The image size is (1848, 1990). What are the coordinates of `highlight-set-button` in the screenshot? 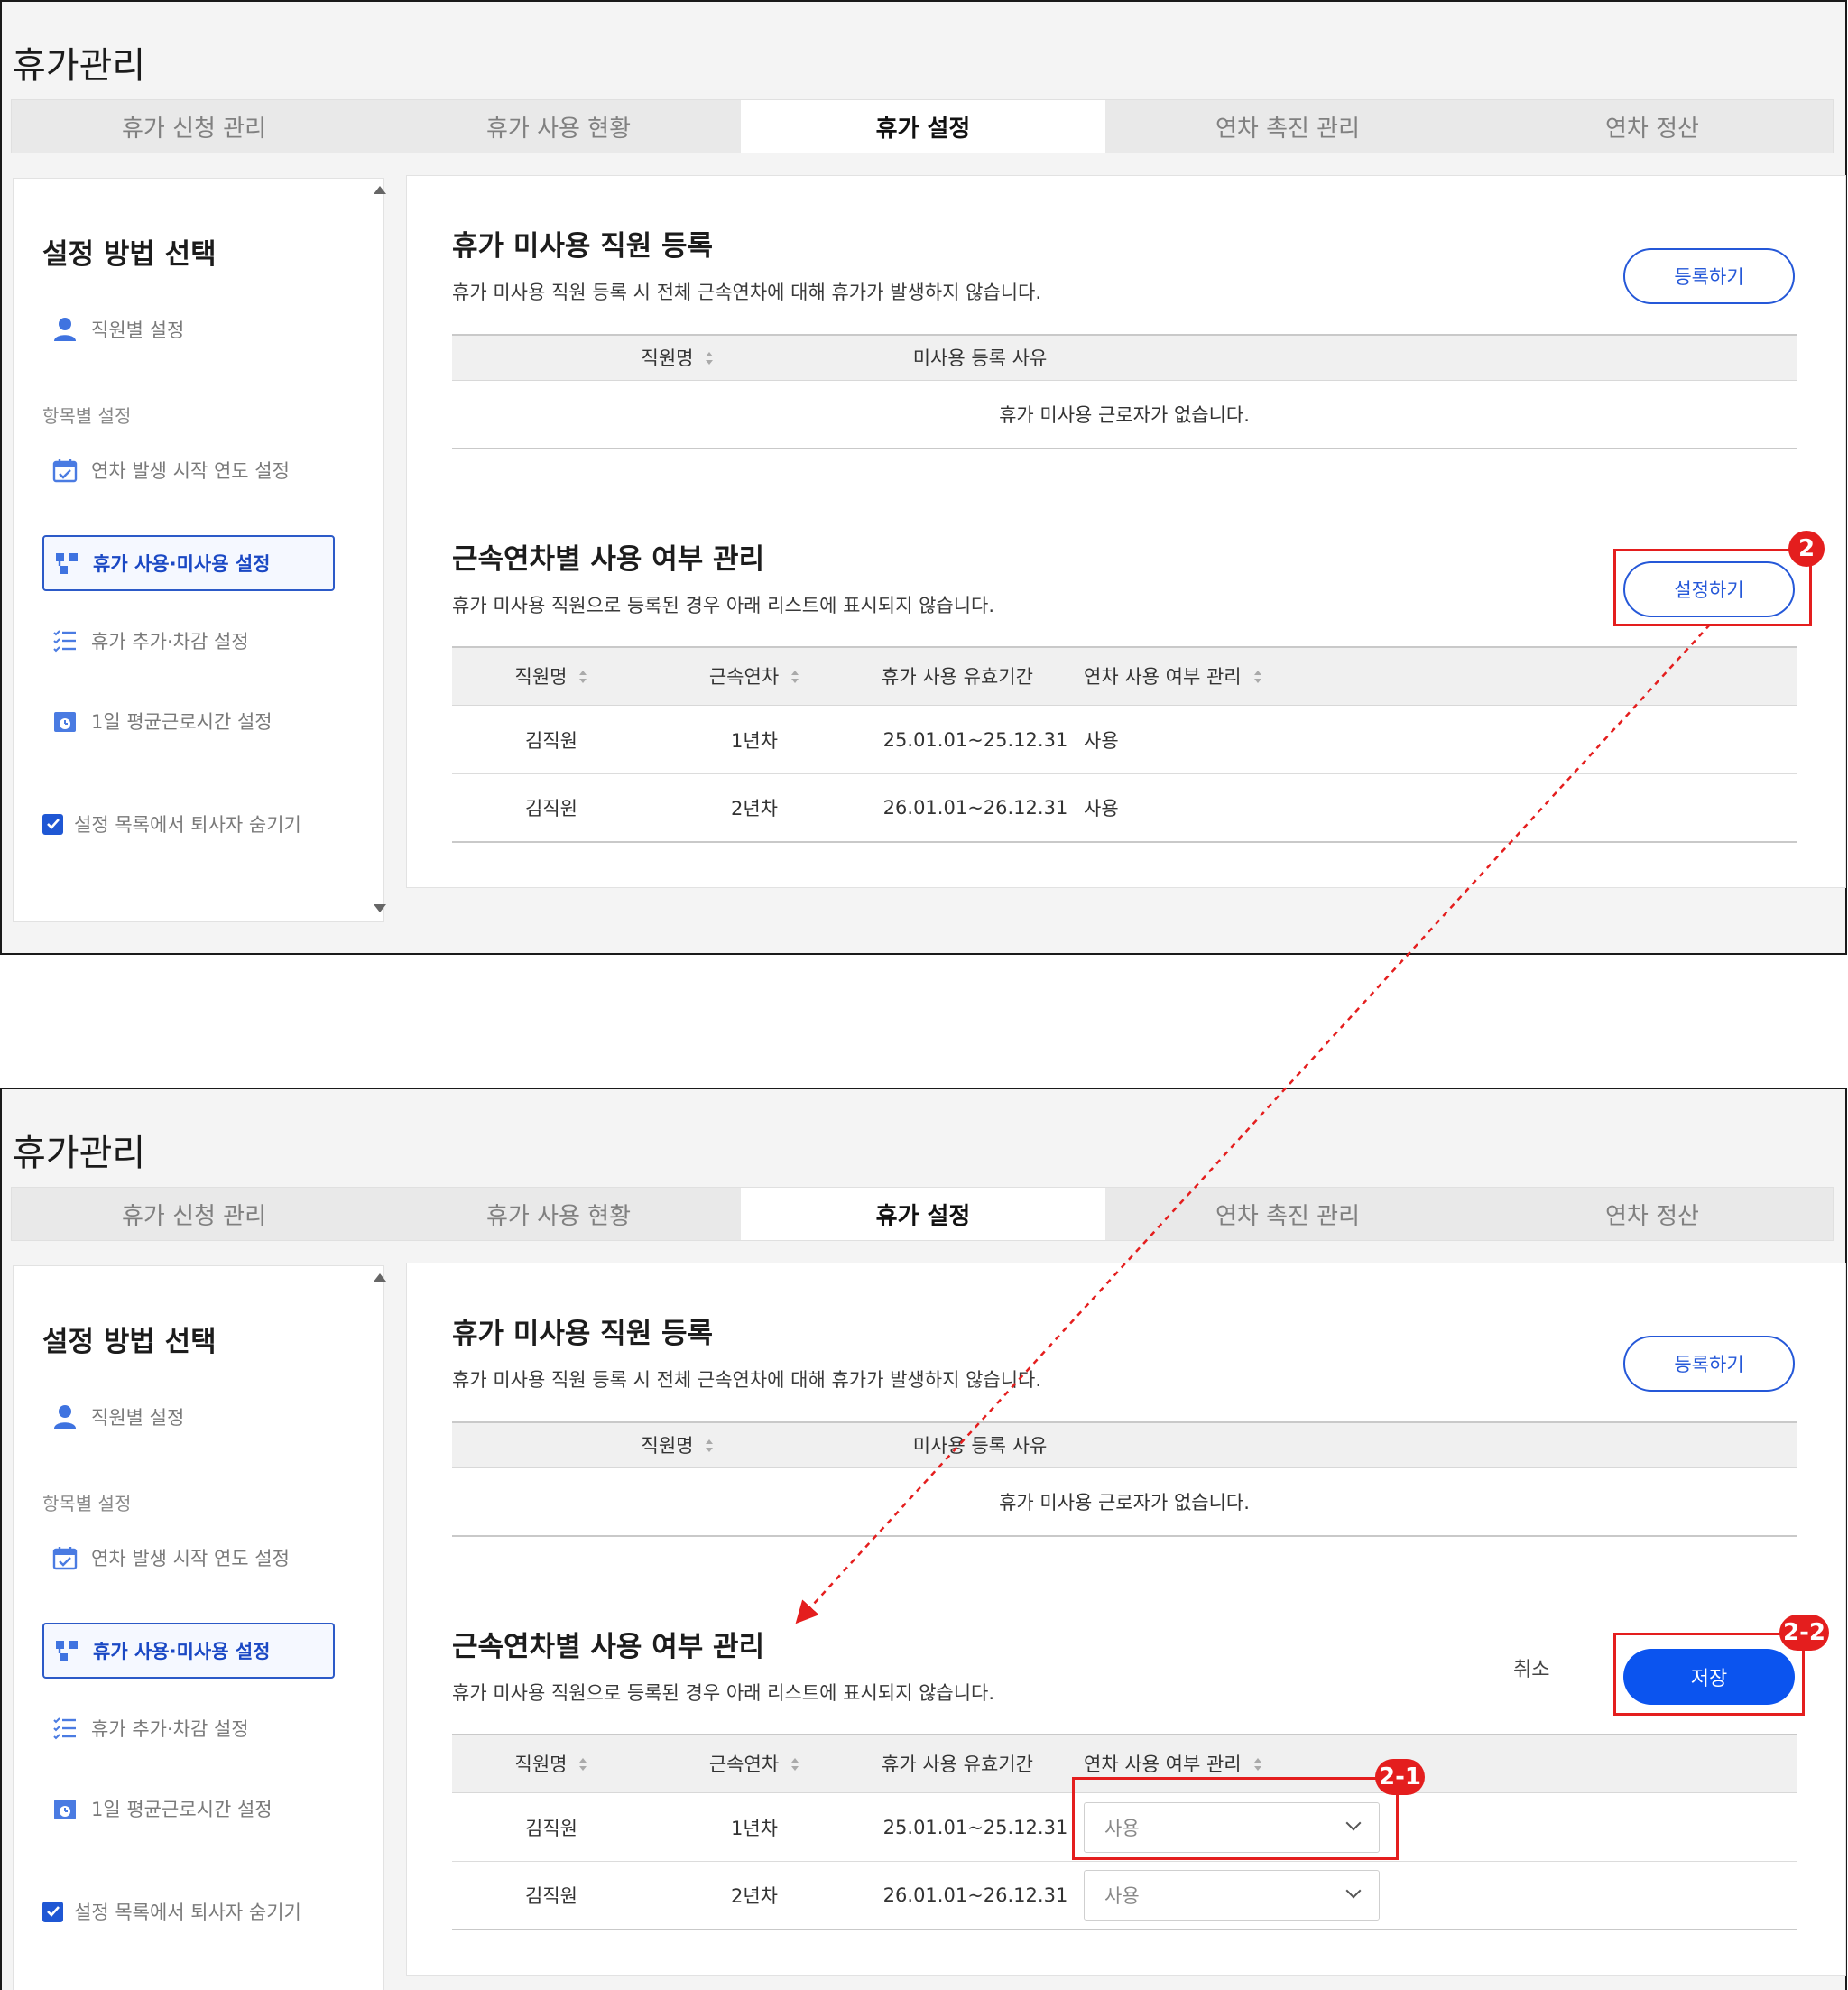 It's located at (1712, 587).